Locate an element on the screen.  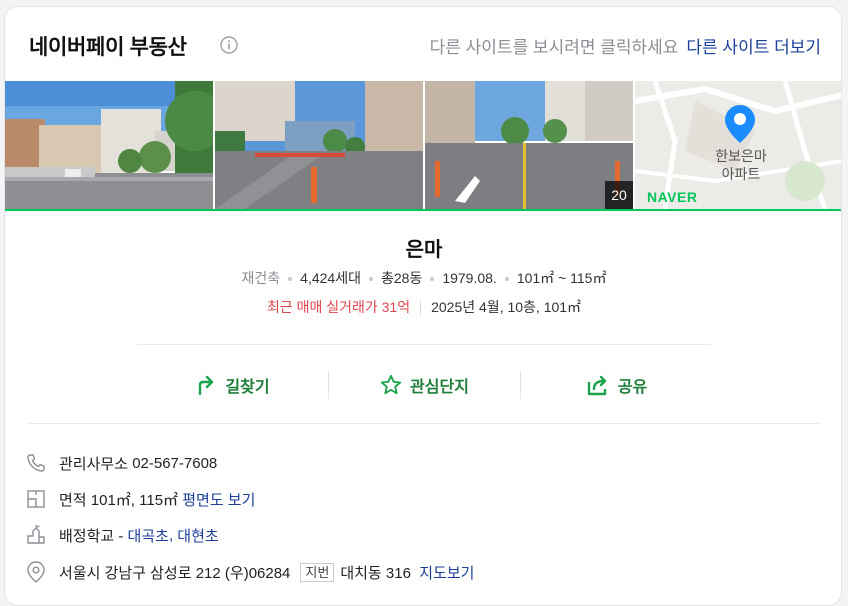
directions-icon is located at coordinates (206, 385).